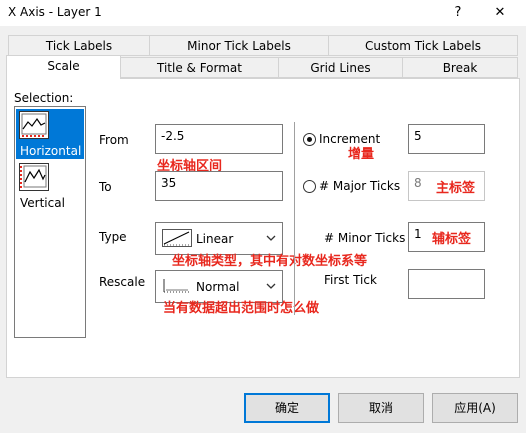 Image resolution: width=526 pixels, height=433 pixels. Describe the element at coordinates (199, 67) in the screenshot. I see `tab-title-format: Title & Format` at that location.